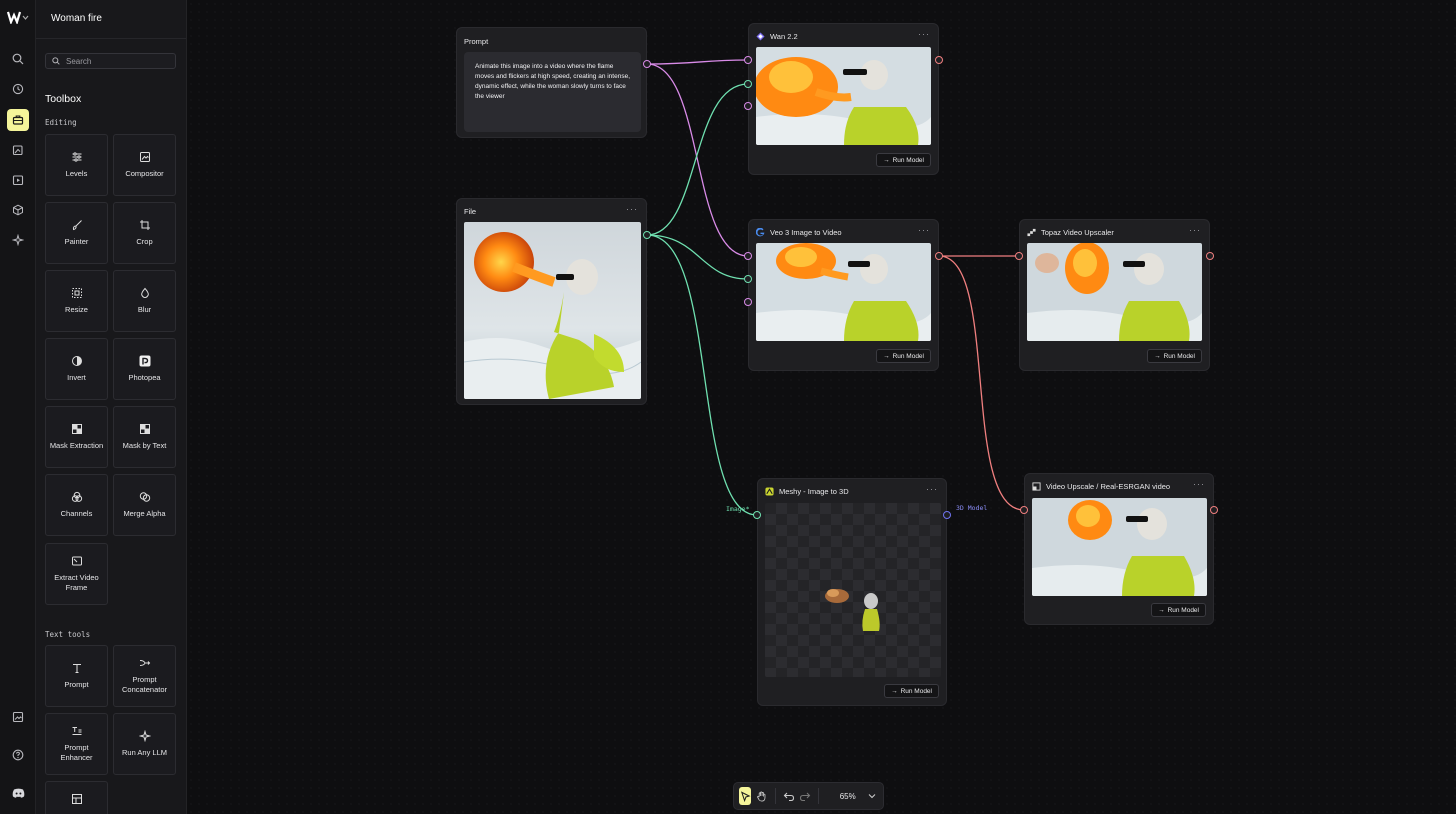 This screenshot has height=814, width=1456. I want to click on search-box, so click(110, 61).